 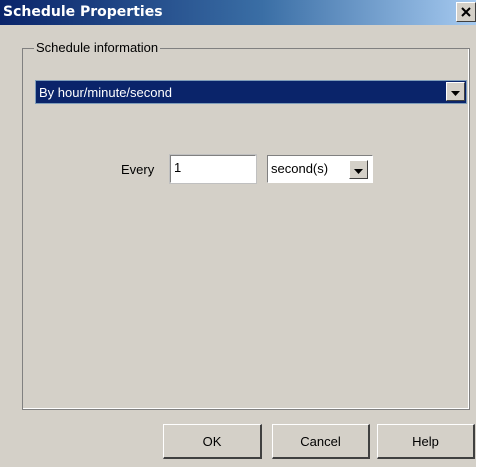 What do you see at coordinates (238, 12) in the screenshot?
I see `title-bar: Schedule Properties` at bounding box center [238, 12].